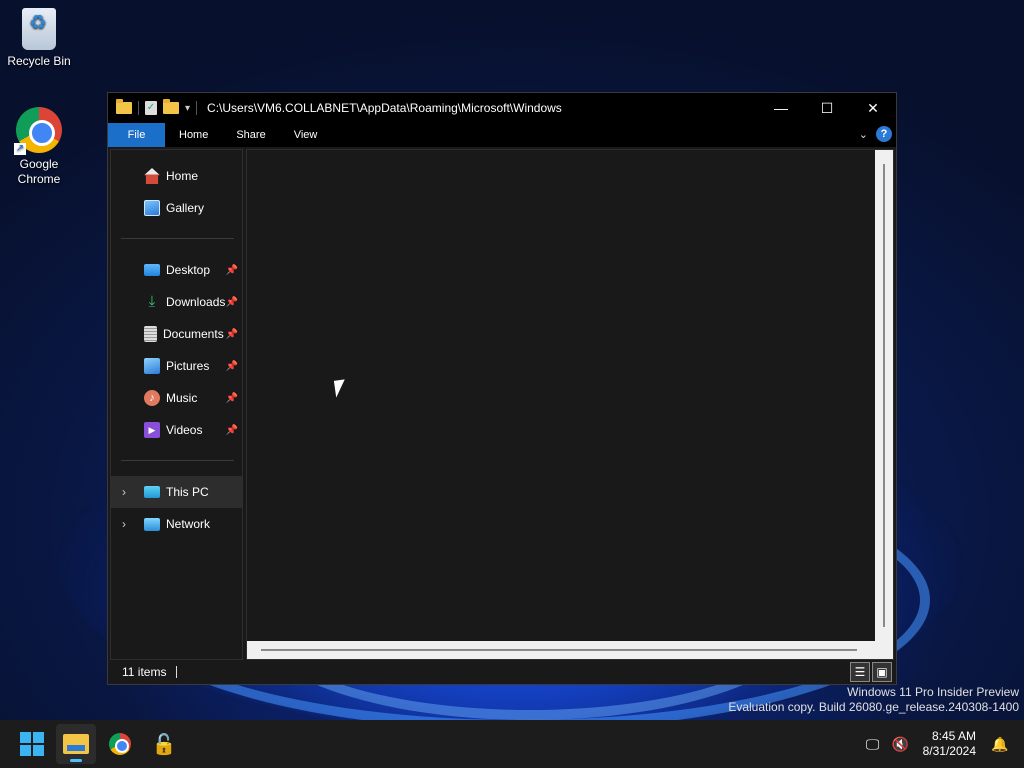 Image resolution: width=1024 pixels, height=768 pixels. Describe the element at coordinates (152, 430) in the screenshot. I see `videos-icon: ▶` at that location.